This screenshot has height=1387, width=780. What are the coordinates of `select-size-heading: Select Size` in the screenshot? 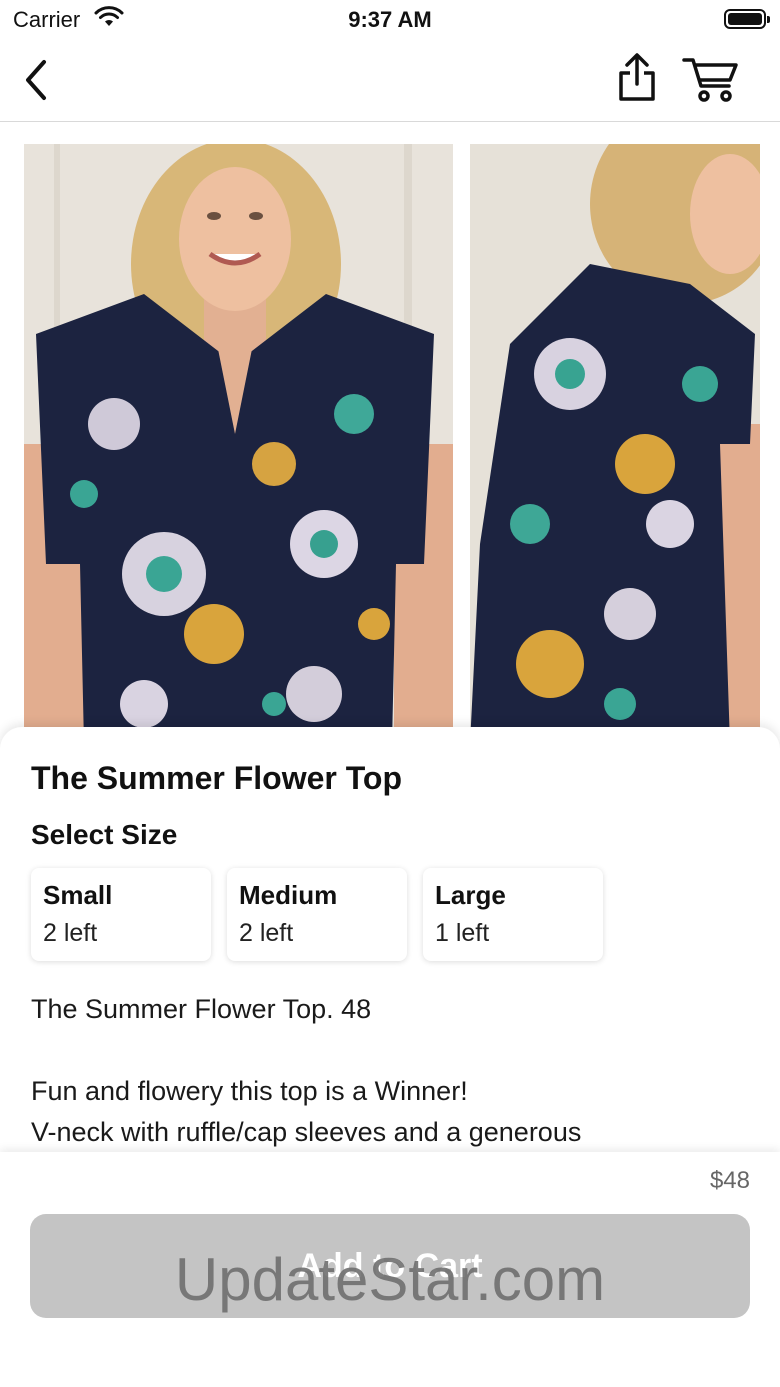 It's located at (104, 834).